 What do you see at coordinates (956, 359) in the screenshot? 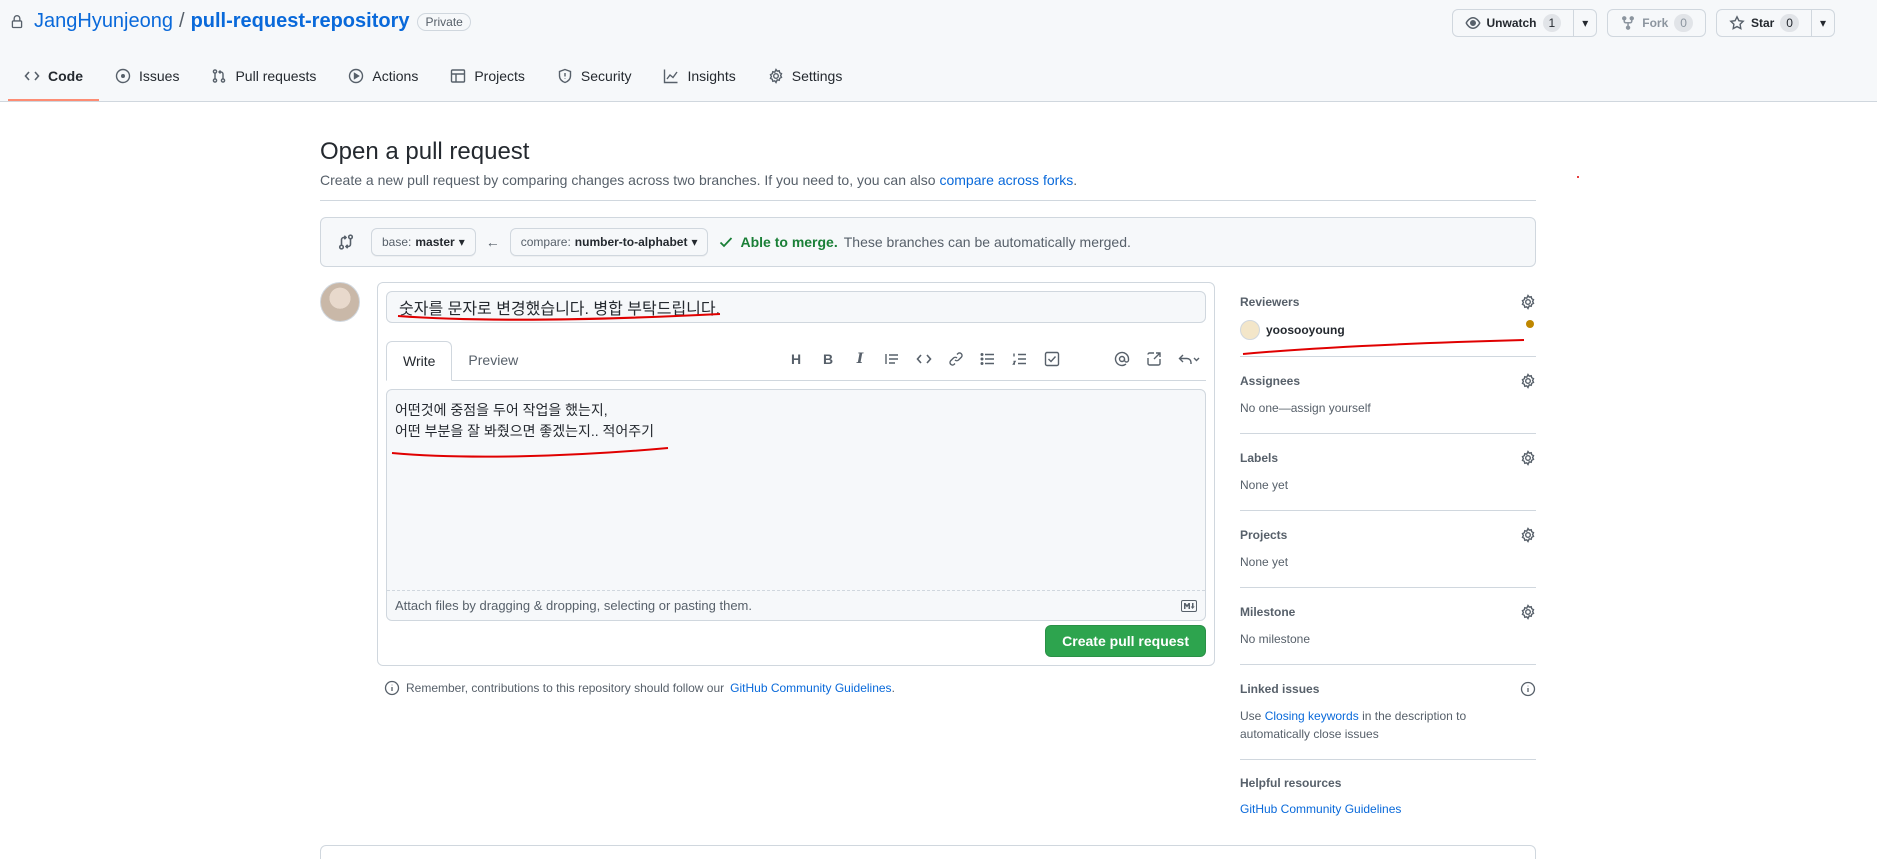
I see `link-icon` at bounding box center [956, 359].